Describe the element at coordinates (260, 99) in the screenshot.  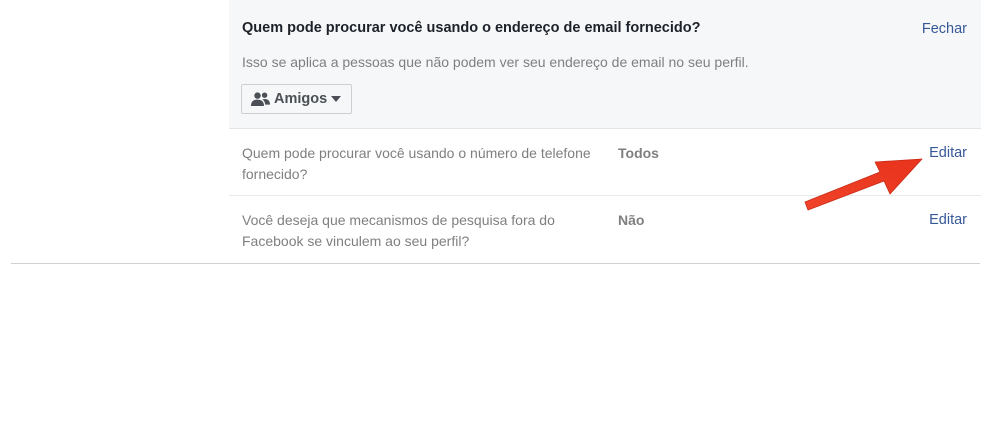
I see `friends-icon` at that location.